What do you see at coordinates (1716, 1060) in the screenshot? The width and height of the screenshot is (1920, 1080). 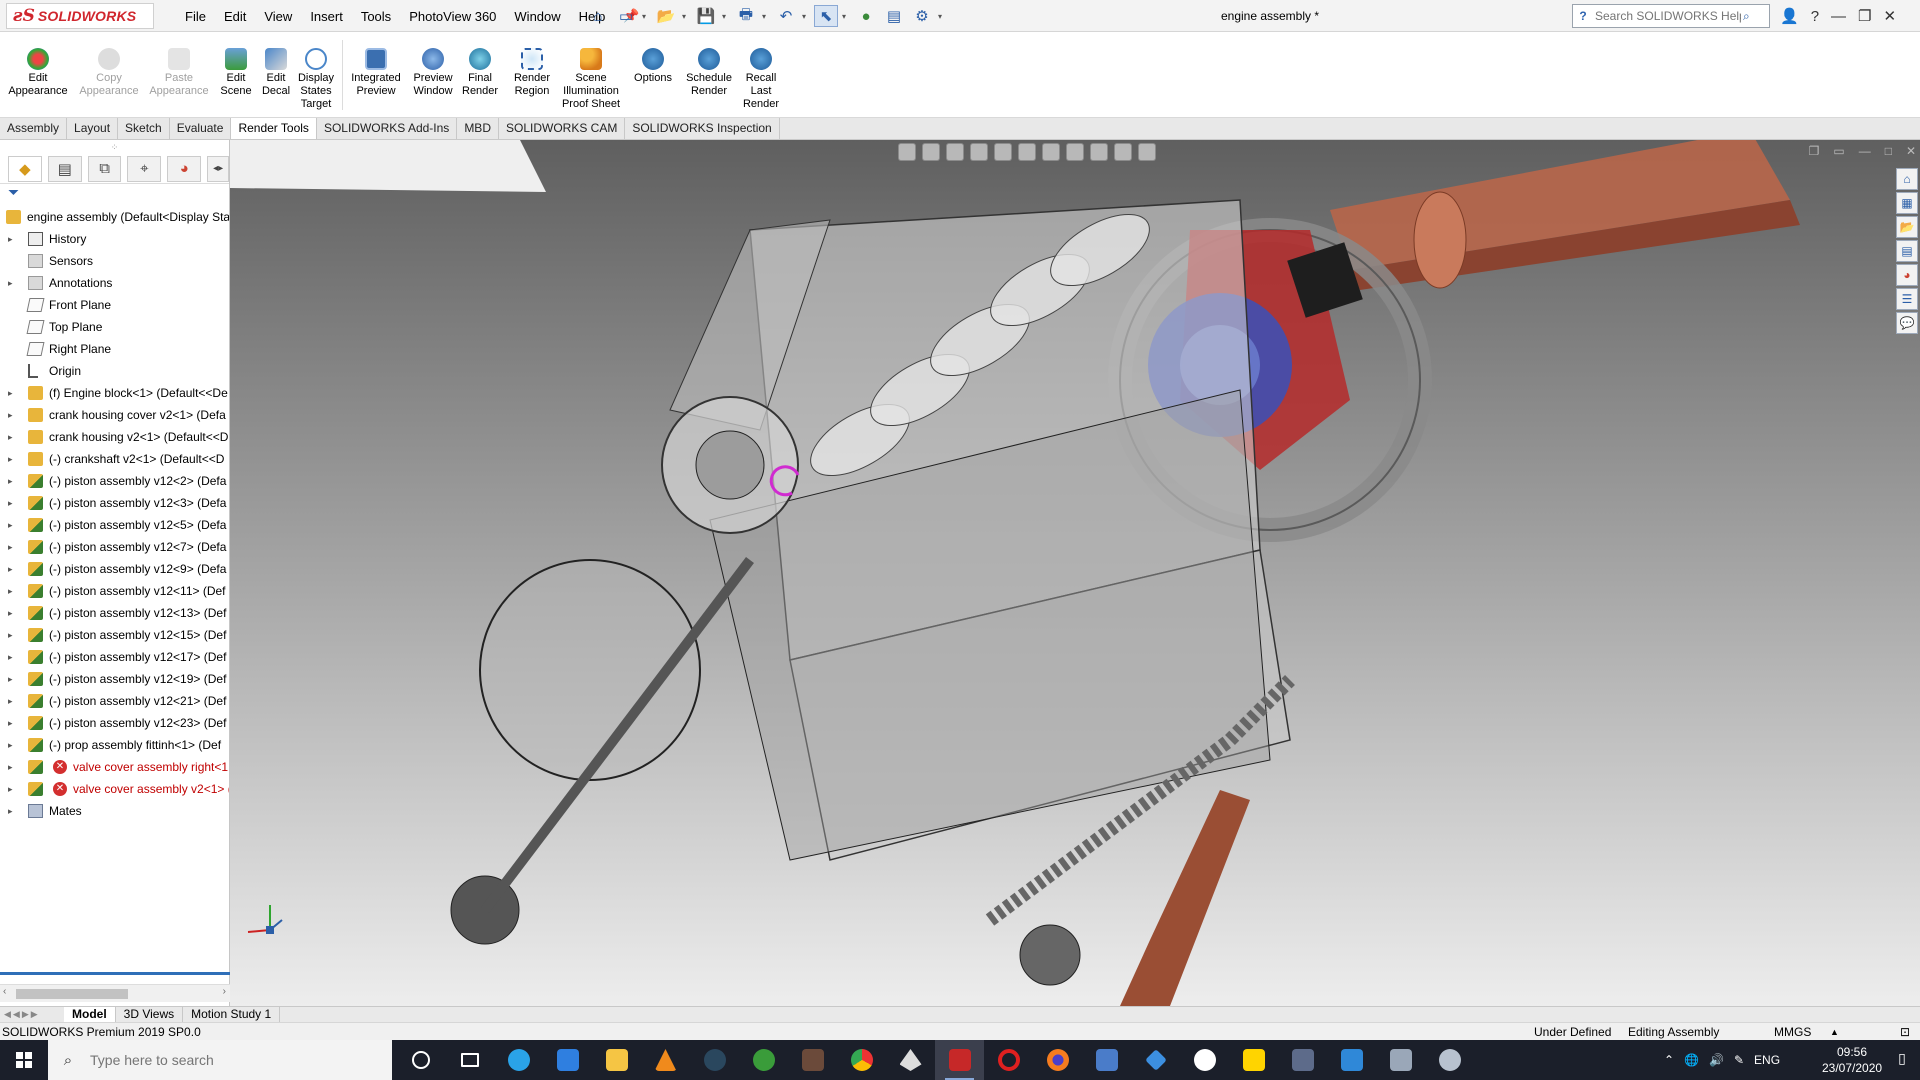 I see `volume-icon: 🔊` at bounding box center [1716, 1060].